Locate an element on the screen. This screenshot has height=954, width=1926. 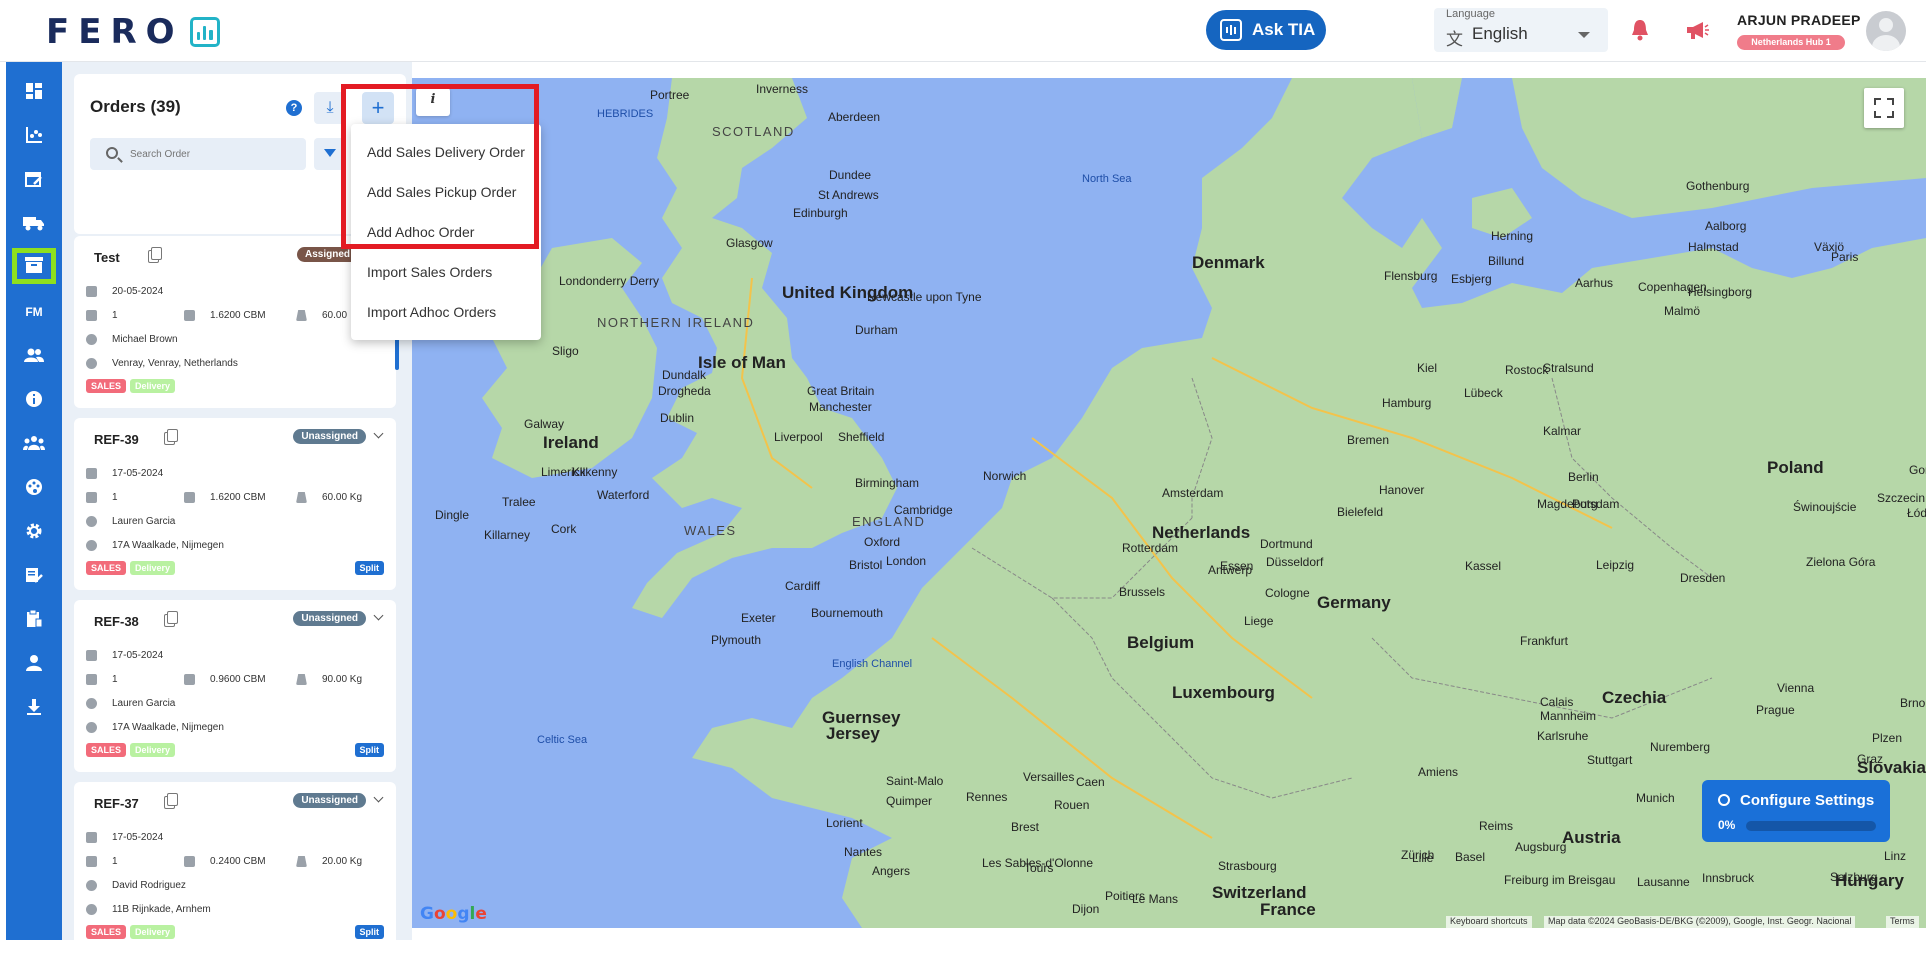
map-country-label: Jersey is located at coordinates (853, 733).